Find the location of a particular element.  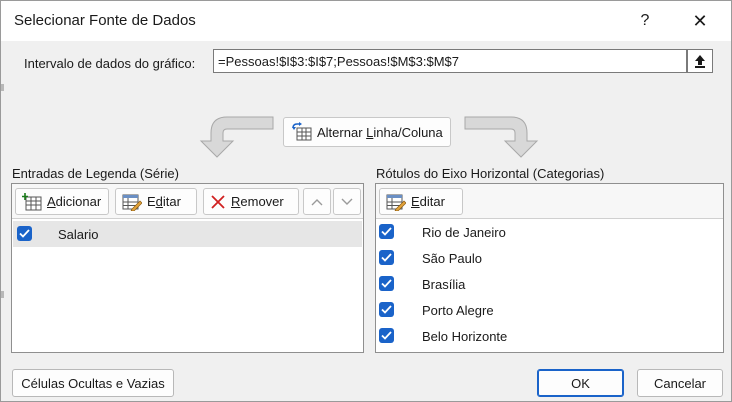

collapse-range-button is located at coordinates (700, 61).